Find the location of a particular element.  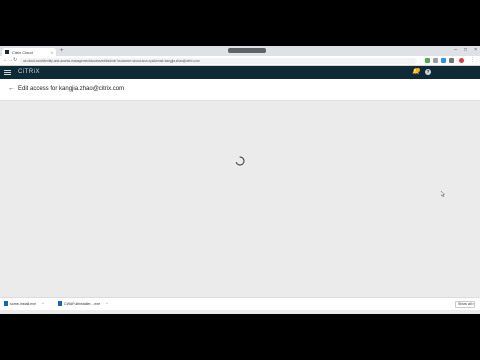

browser-tab: Citrix Cloud × is located at coordinates (29, 52).